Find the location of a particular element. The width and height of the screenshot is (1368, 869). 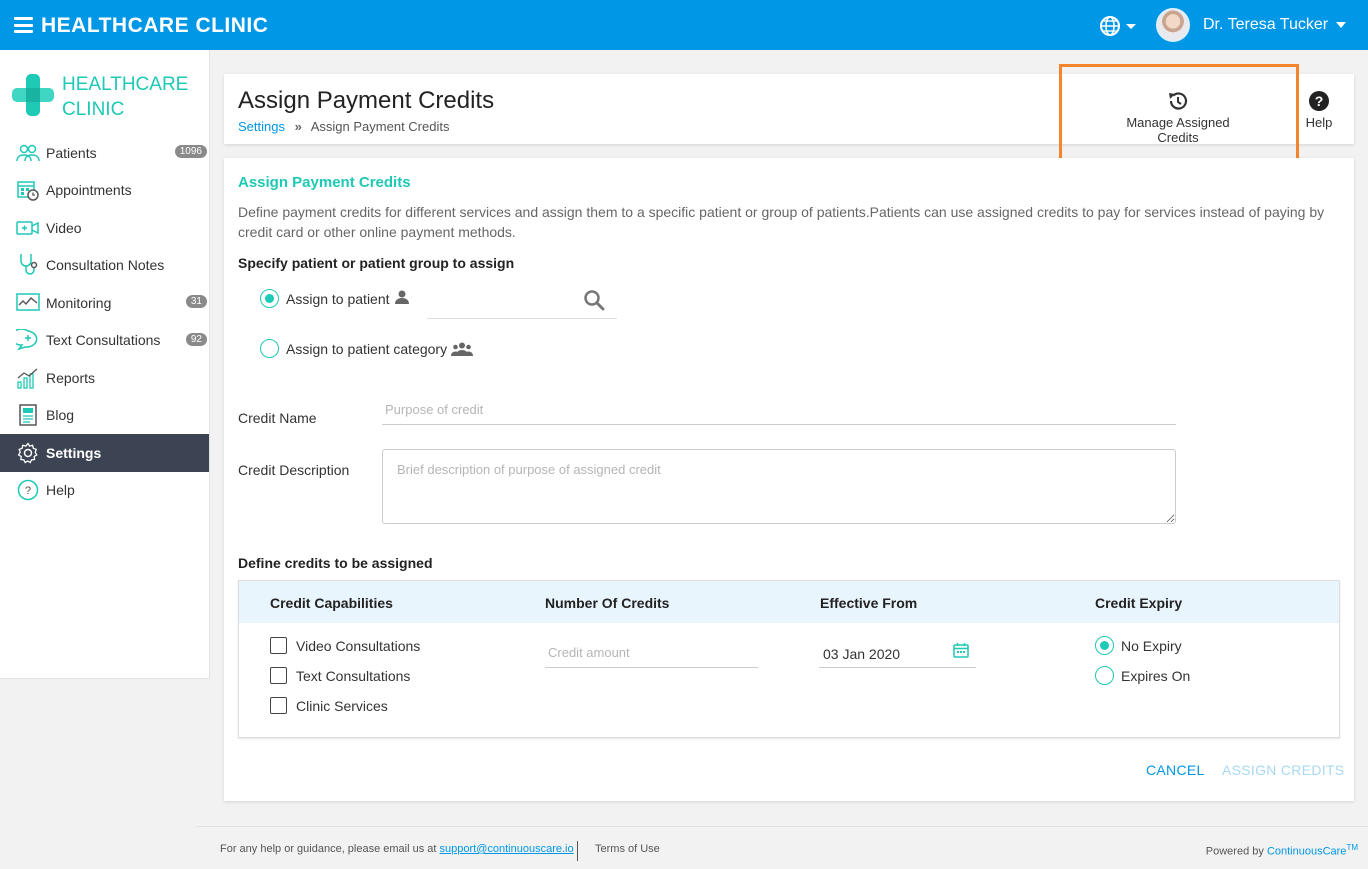

sidebar-item-help: ? Help is located at coordinates (104, 491).